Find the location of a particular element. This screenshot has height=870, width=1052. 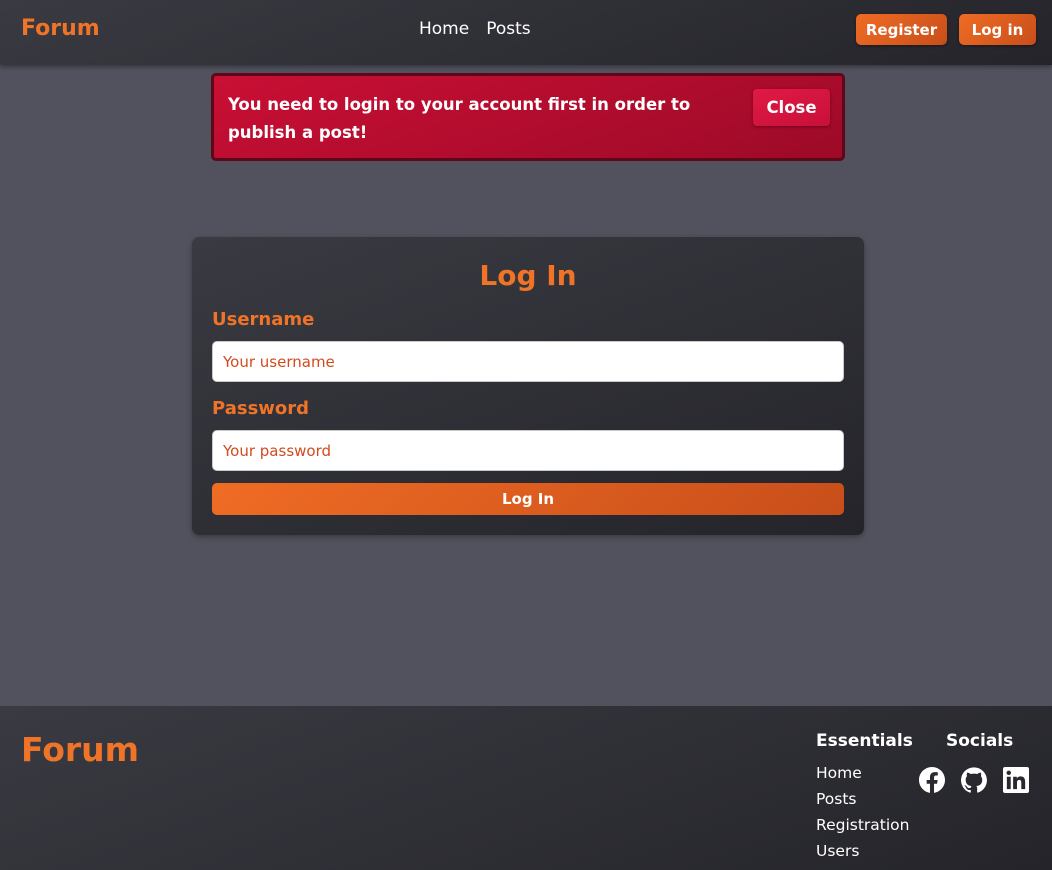

github-icon is located at coordinates (974, 780).